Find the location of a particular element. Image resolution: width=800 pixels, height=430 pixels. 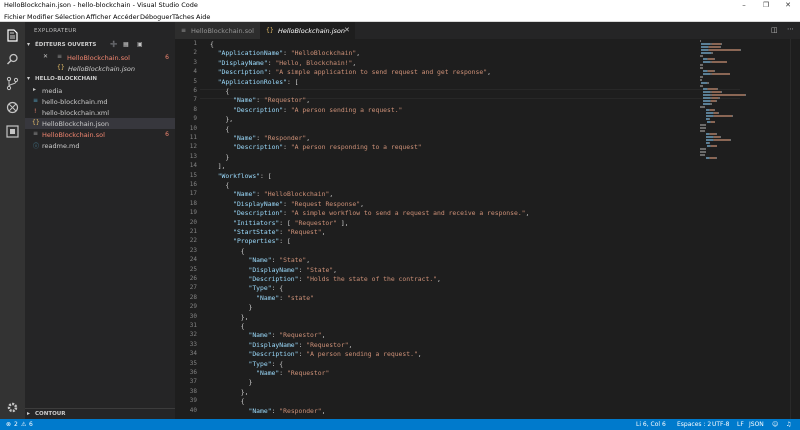

source-control-icon is located at coordinates (12, 83).